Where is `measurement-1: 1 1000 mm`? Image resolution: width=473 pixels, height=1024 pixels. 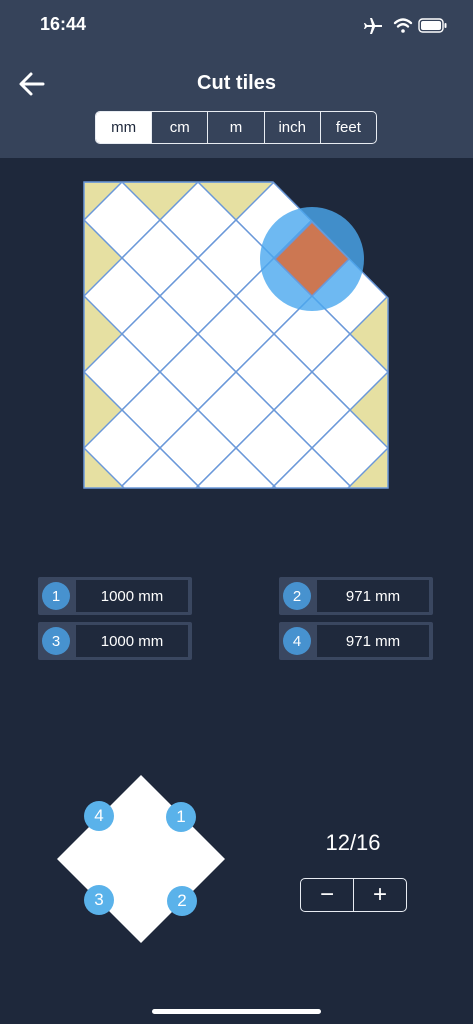
measurement-1: 1 1000 mm is located at coordinates (115, 596).